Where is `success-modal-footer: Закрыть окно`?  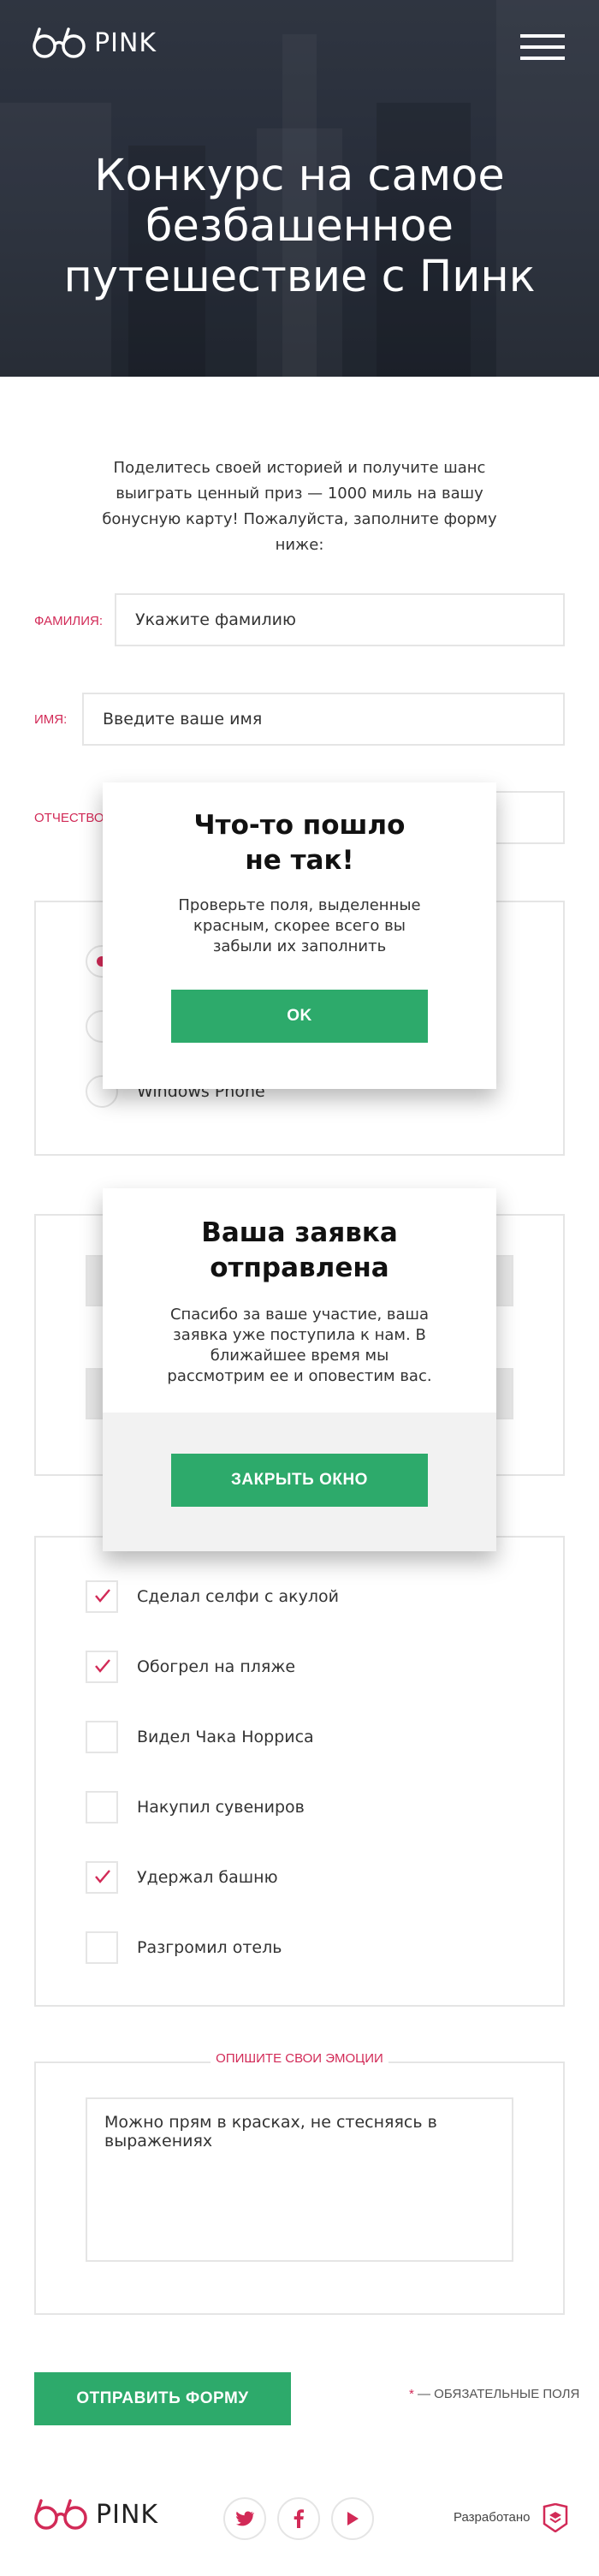
success-modal-footer: Закрыть окно is located at coordinates (299, 1482).